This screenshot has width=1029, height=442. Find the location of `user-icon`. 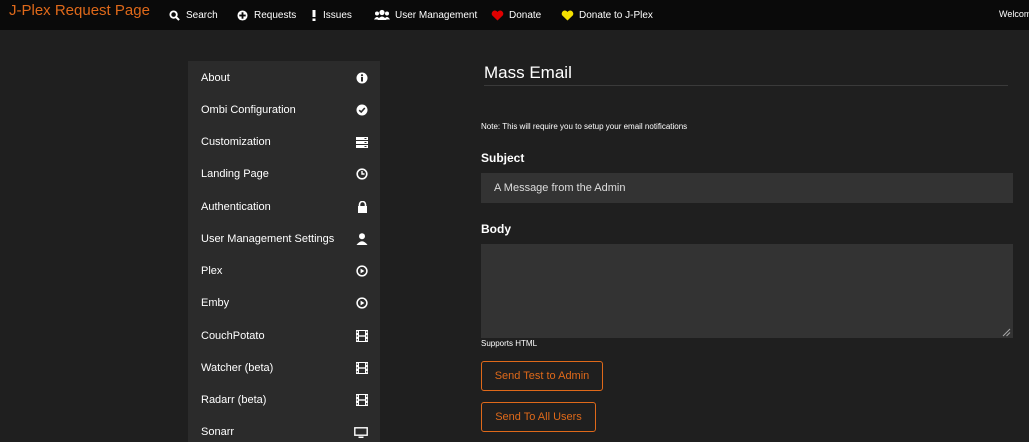

user-icon is located at coordinates (362, 239).